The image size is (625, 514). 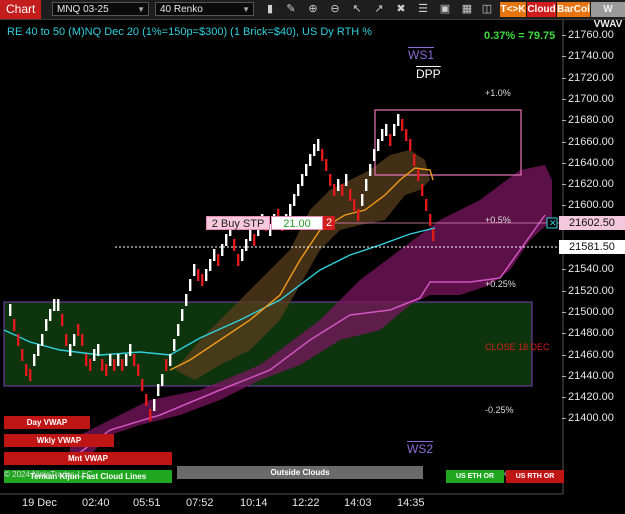 I want to click on properties-icon: ☰, so click(x=423, y=9).